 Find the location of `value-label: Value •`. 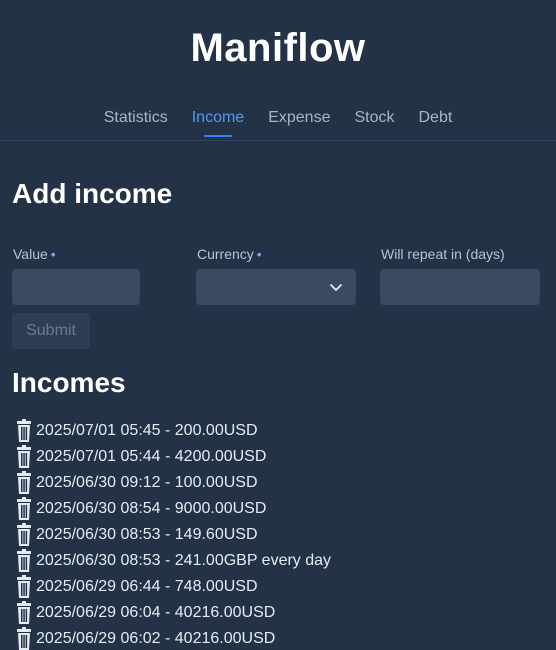

value-label: Value • is located at coordinates (34, 254).